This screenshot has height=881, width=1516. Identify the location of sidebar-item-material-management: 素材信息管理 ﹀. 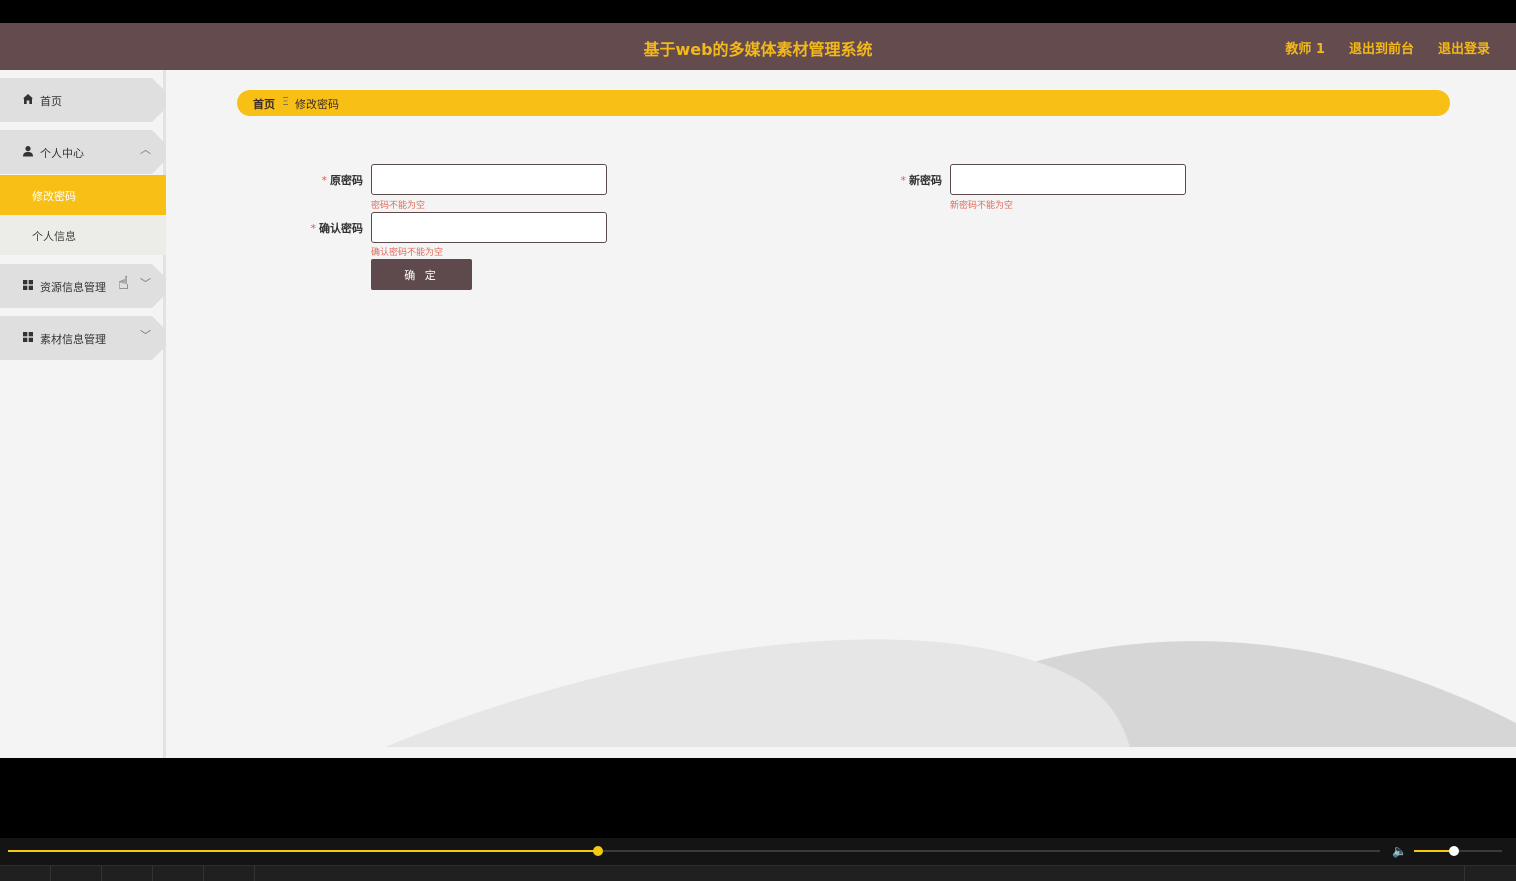
(83, 338).